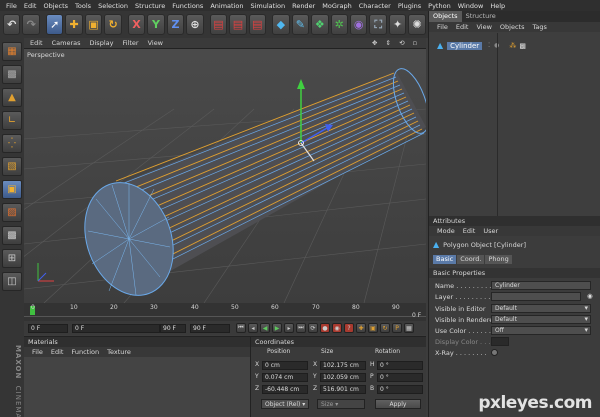 The image size is (600, 417). I want to click on tab-objects: Objects, so click(445, 16).